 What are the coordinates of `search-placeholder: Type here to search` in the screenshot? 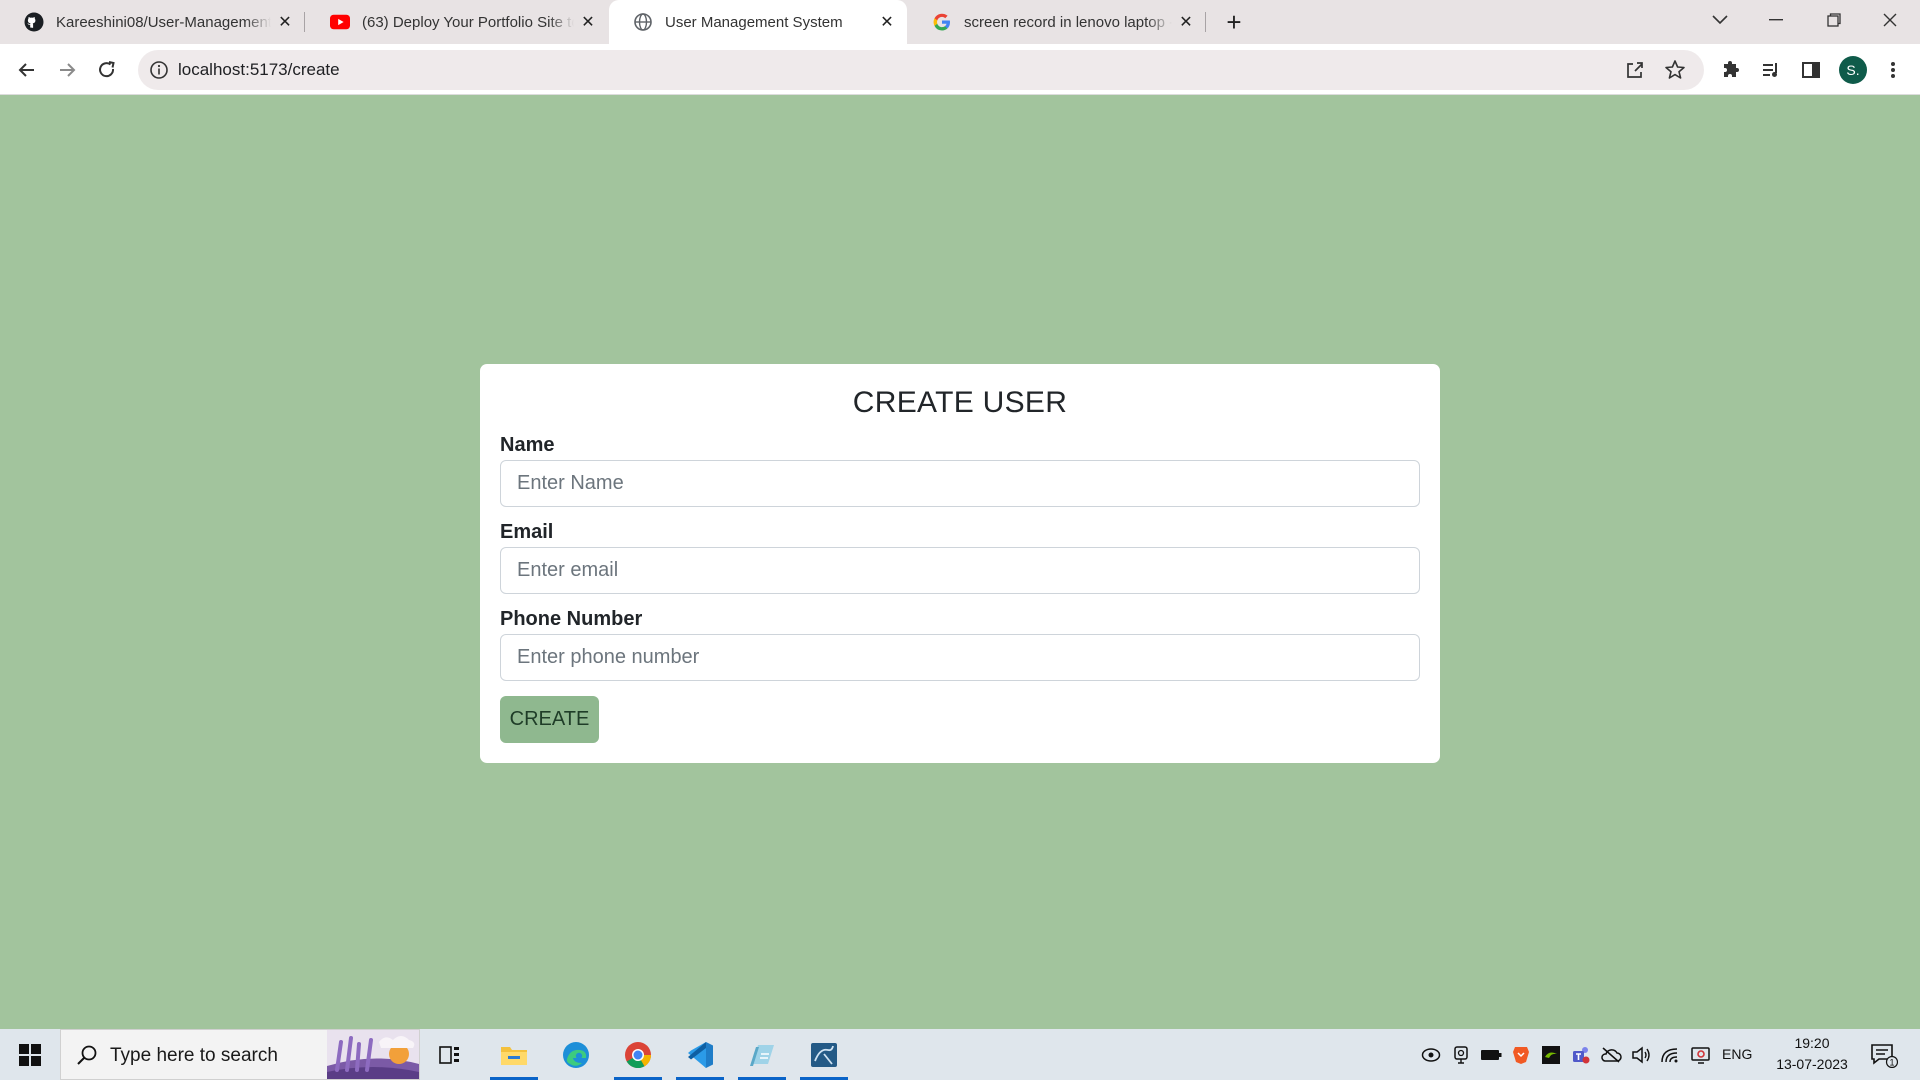 It's located at (194, 1055).